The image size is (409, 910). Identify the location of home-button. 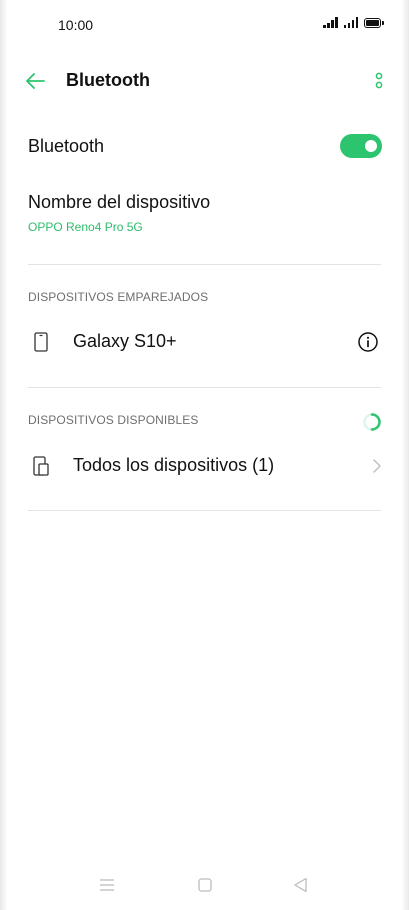
(205, 885).